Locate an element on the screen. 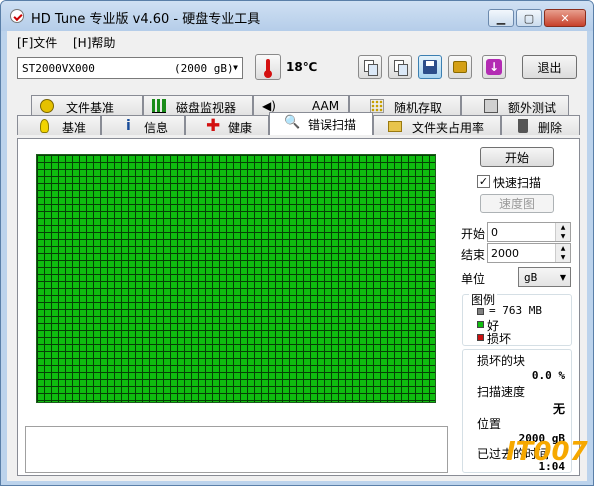  copy-info-button is located at coordinates (370, 67).